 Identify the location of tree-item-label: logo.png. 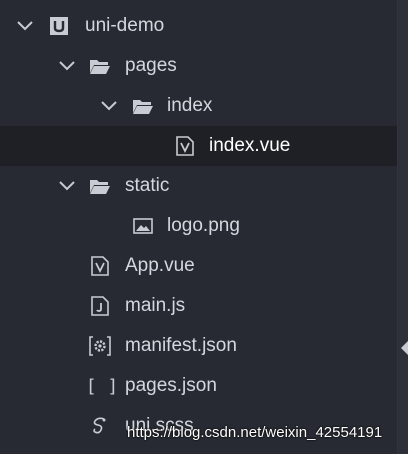
(203, 225).